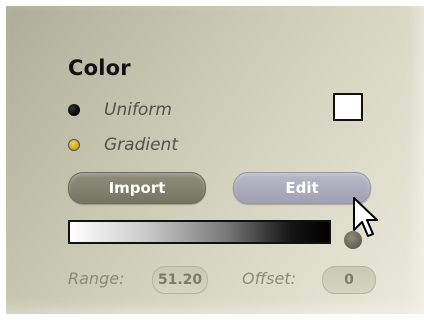 The image size is (424, 320). I want to click on section-title: Color, so click(99, 68).